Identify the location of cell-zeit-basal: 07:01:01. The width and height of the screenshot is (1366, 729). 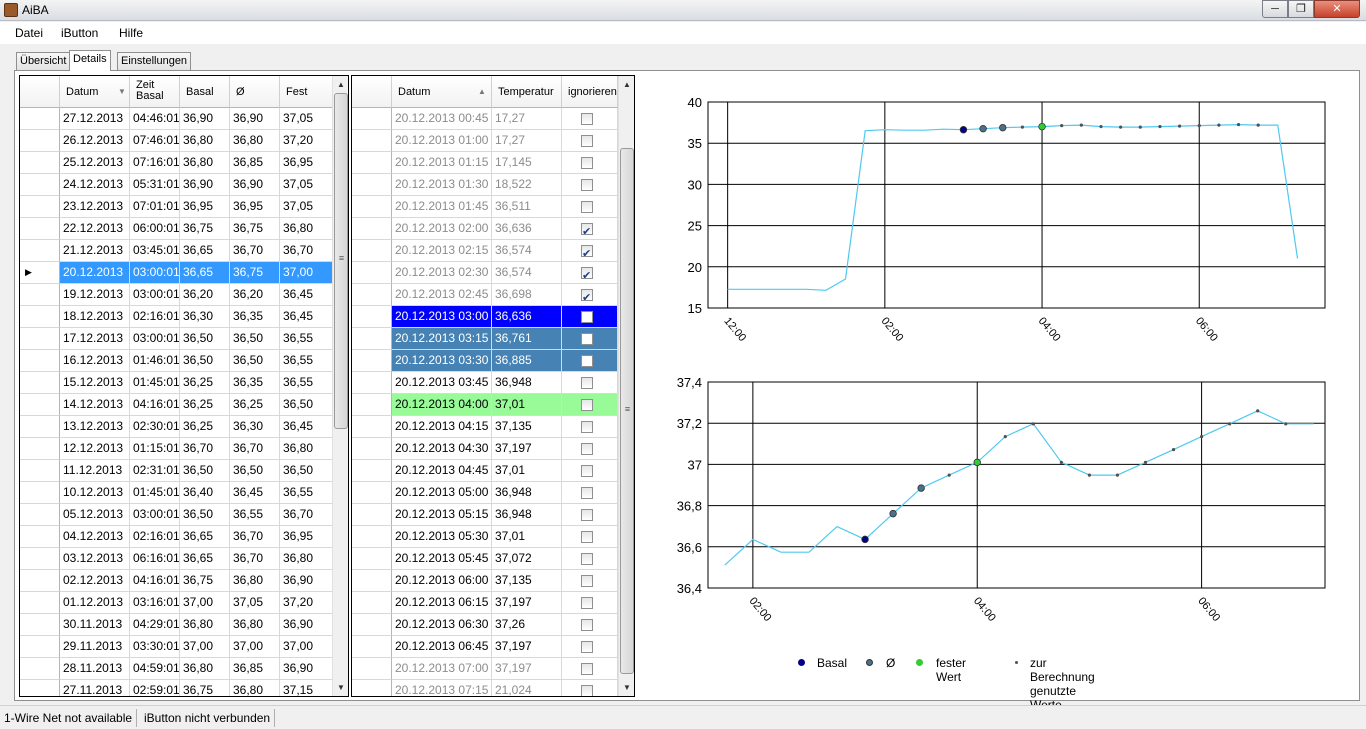
(155, 207).